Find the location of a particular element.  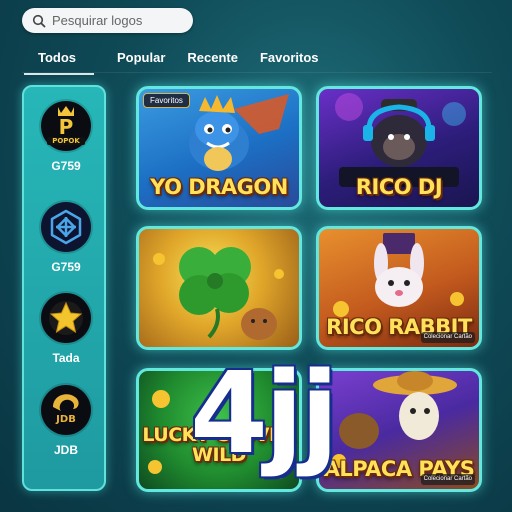

provider-label: Tada is located at coordinates (66, 358).